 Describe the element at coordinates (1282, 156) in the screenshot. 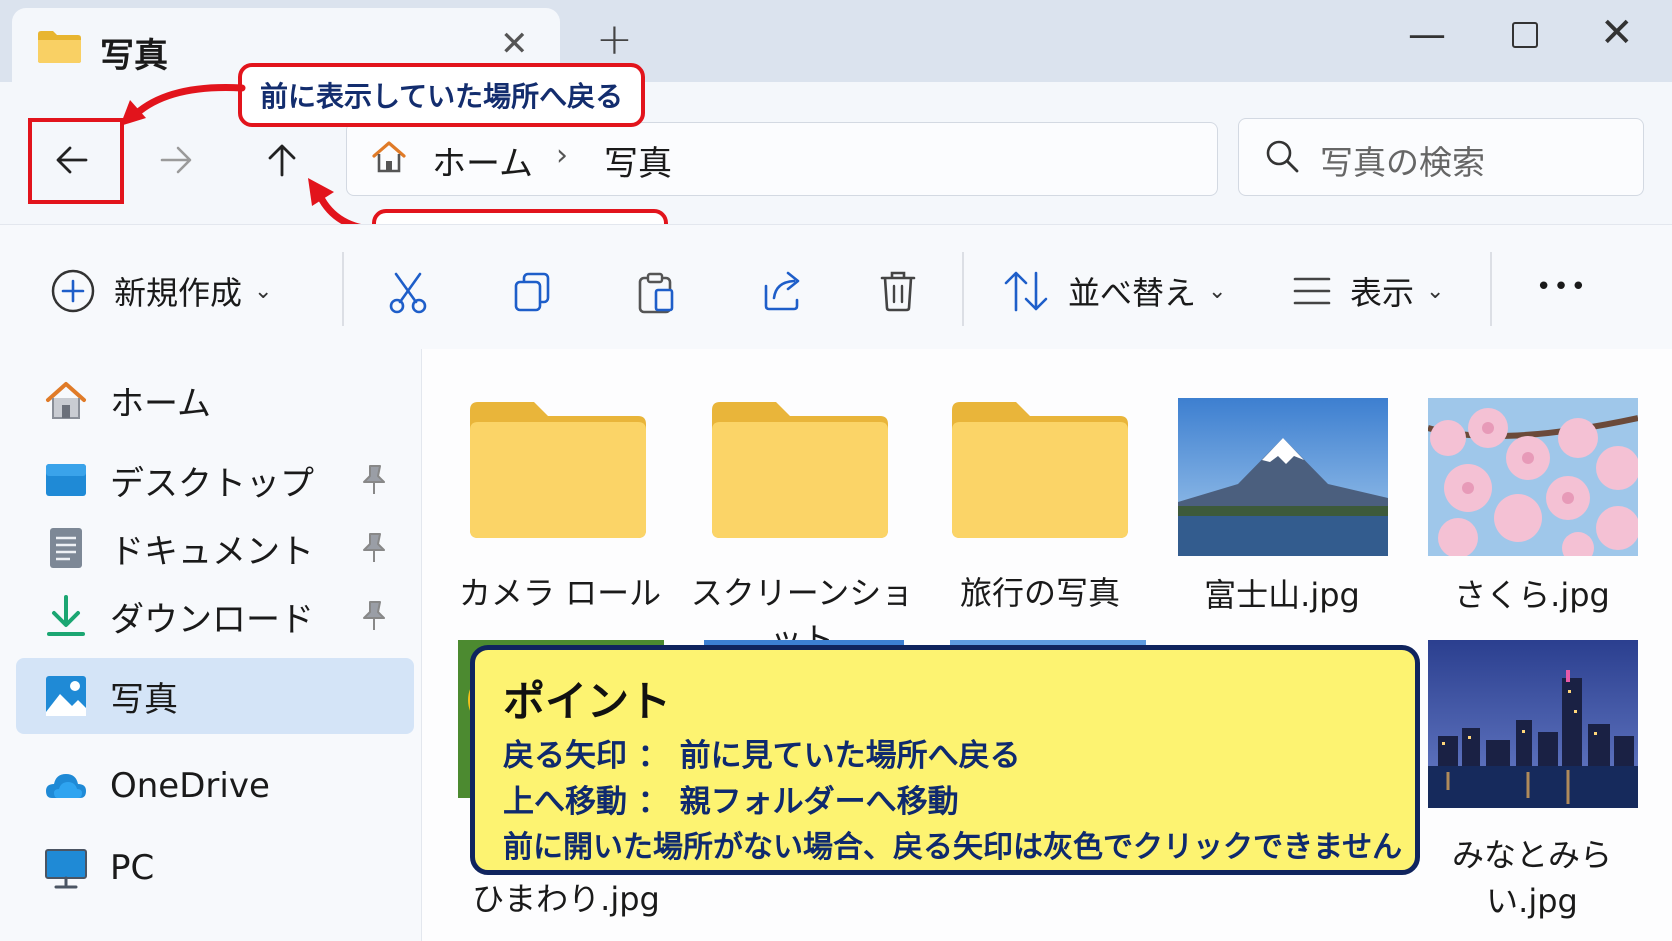

I see `search-icon` at that location.